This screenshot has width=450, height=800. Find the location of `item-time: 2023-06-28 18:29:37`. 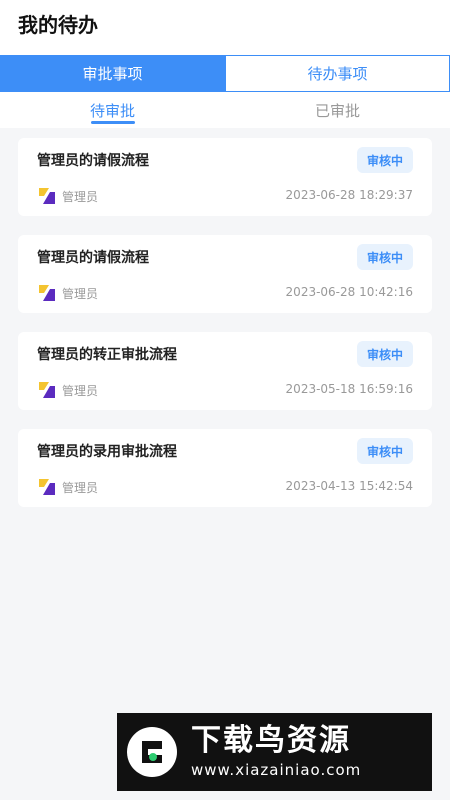

item-time: 2023-06-28 18:29:37 is located at coordinates (349, 195).